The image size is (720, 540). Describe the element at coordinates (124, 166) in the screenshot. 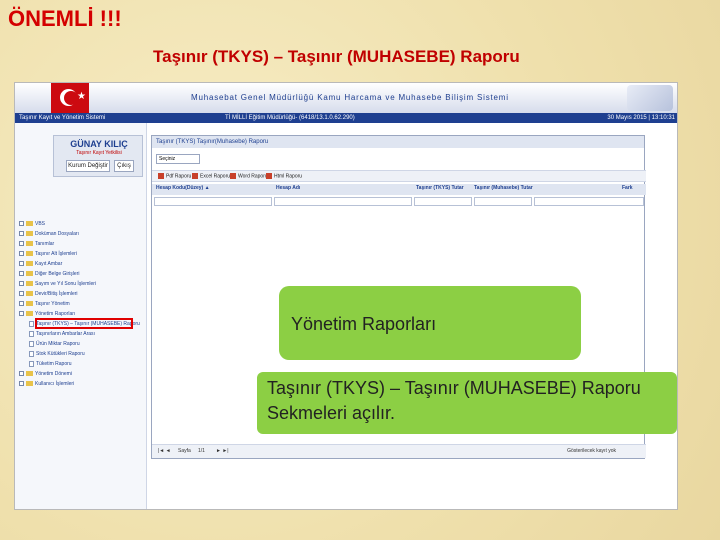

I see `logout-button: Çıkış` at that location.